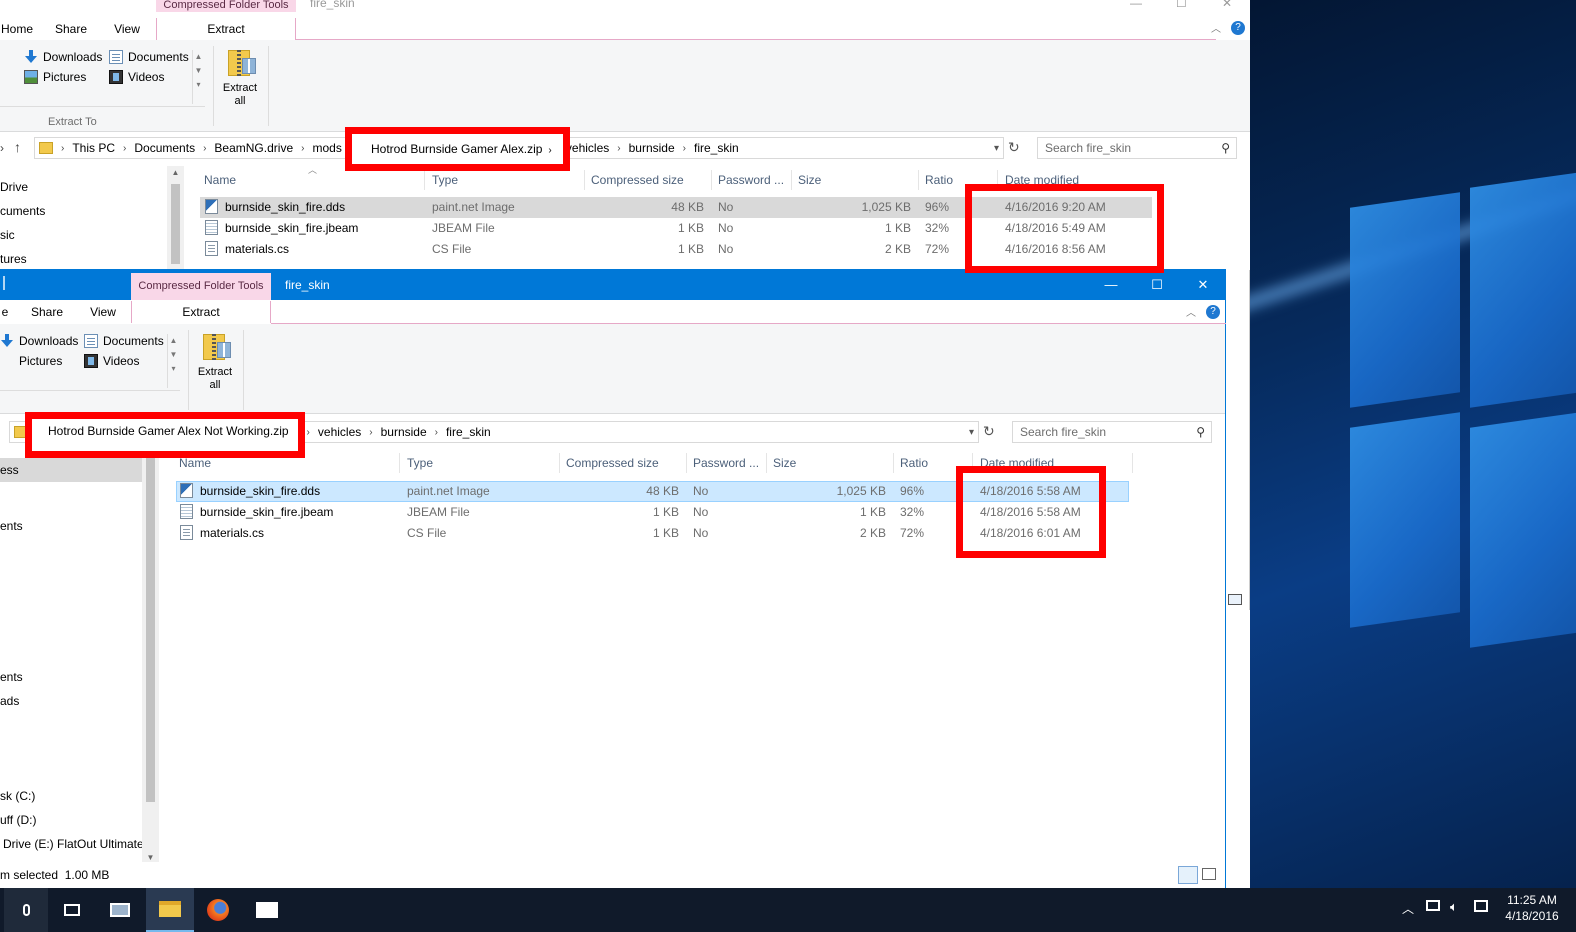 The image size is (1576, 932). I want to click on clock-date: 4/18/2016, so click(1532, 916).